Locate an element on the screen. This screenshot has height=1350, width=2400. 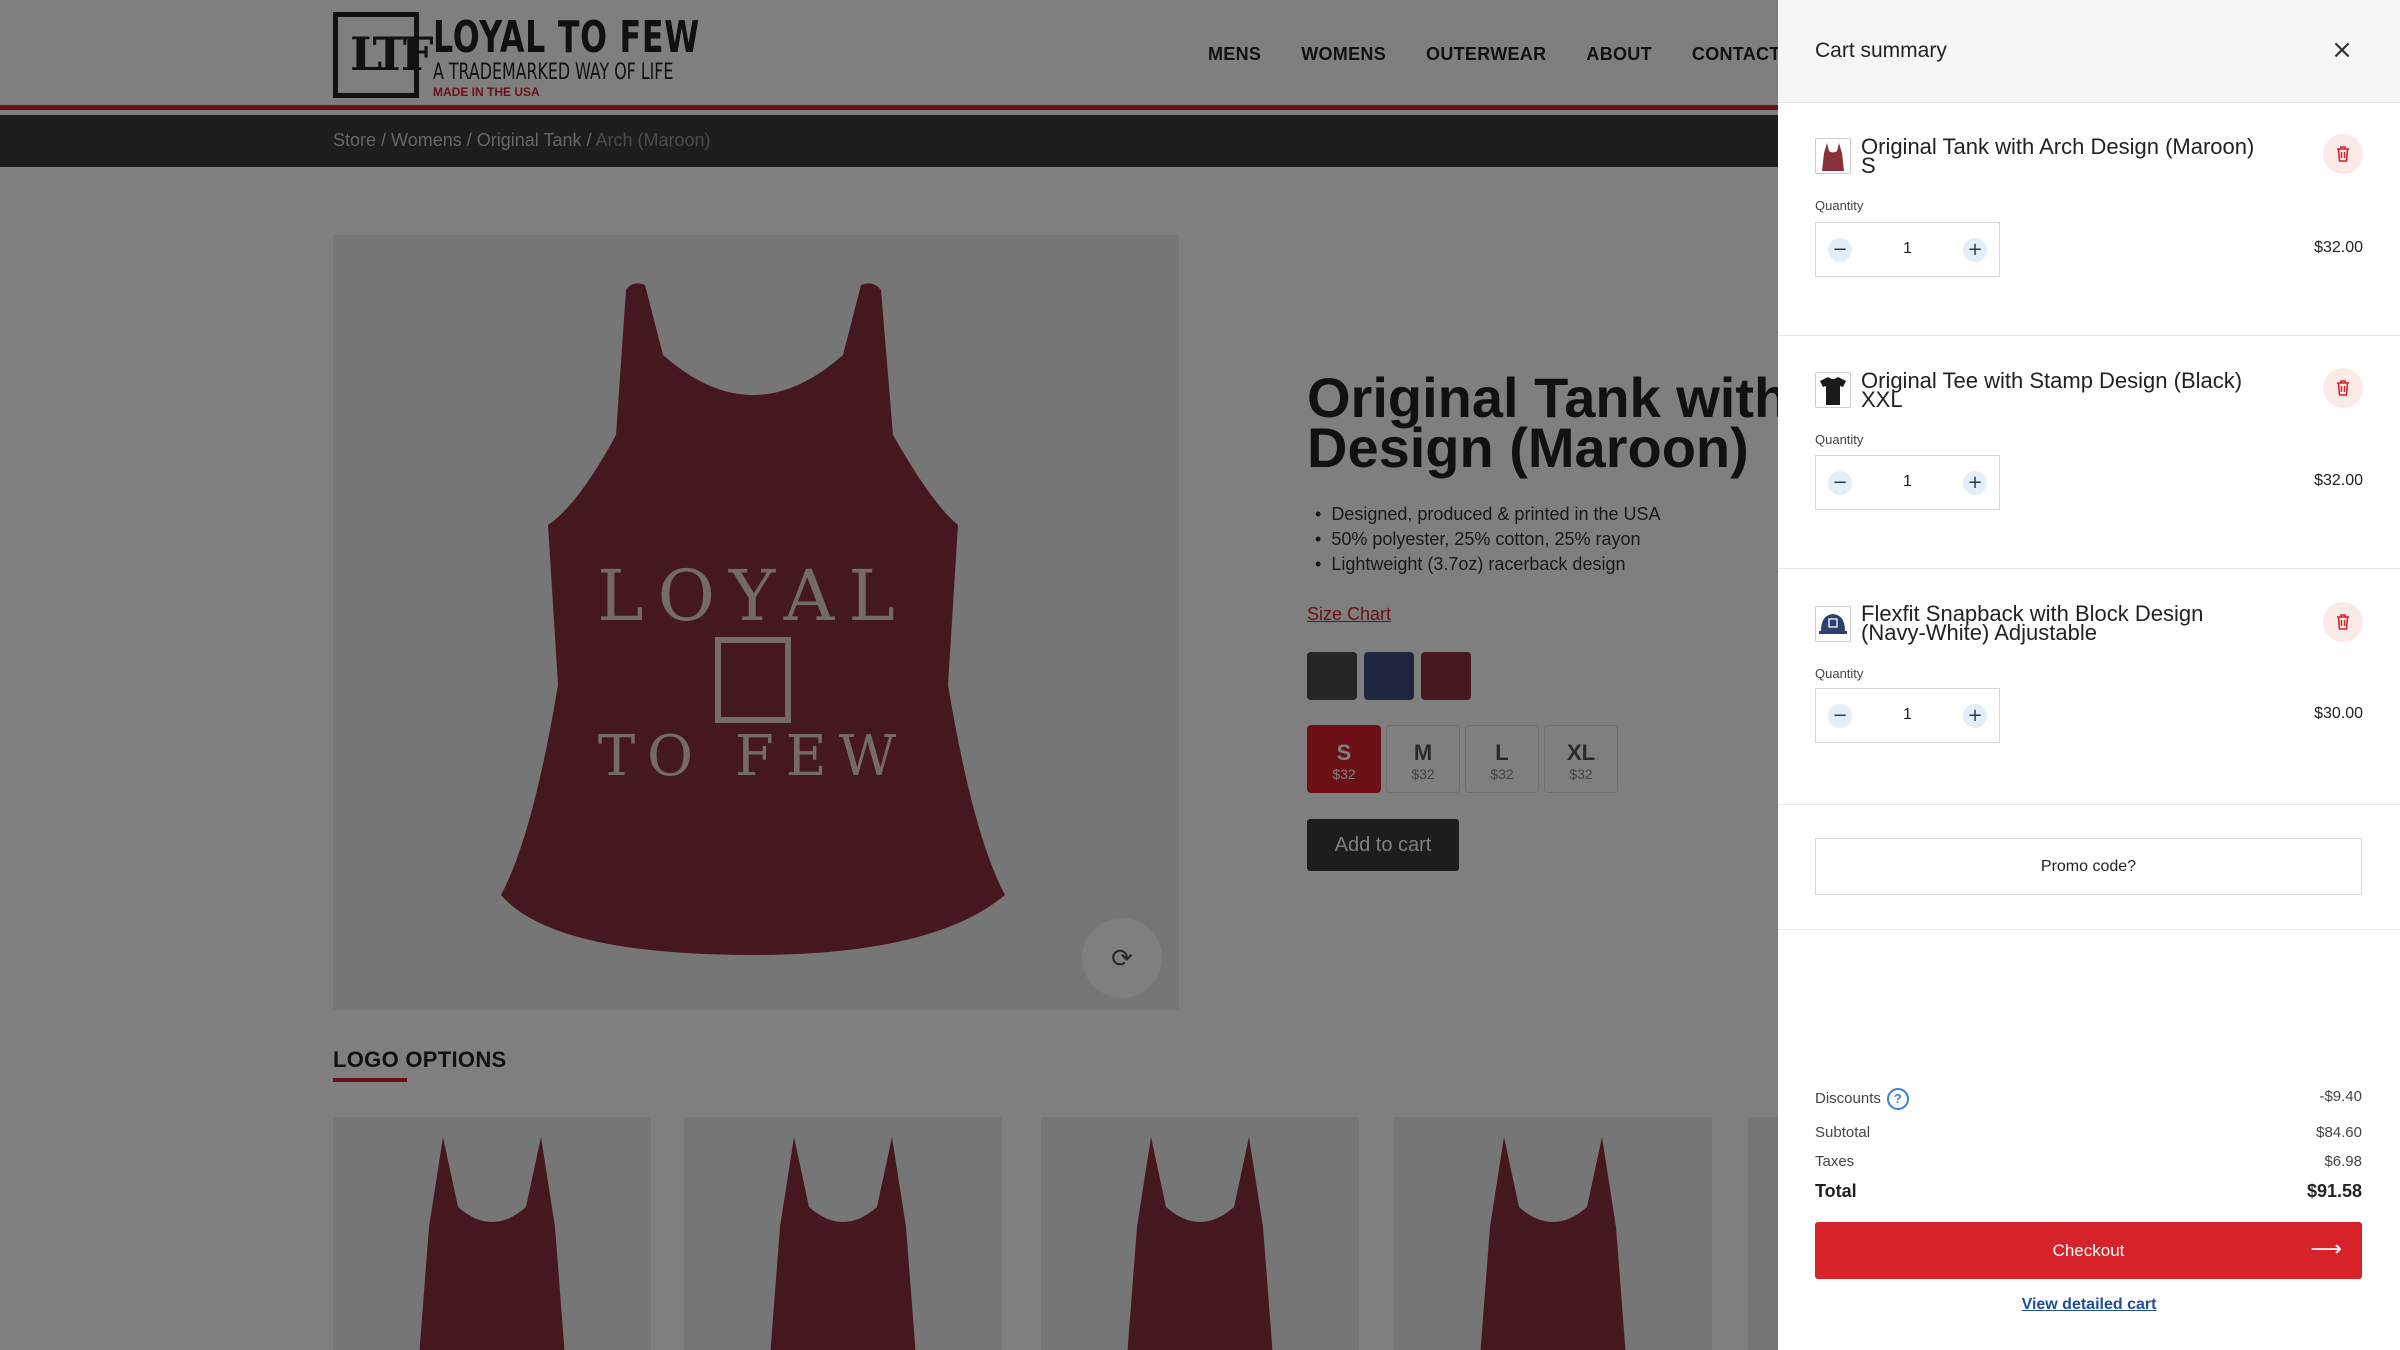
discounts-row: Discounts? -$9.40 is located at coordinates (2088, 1099).